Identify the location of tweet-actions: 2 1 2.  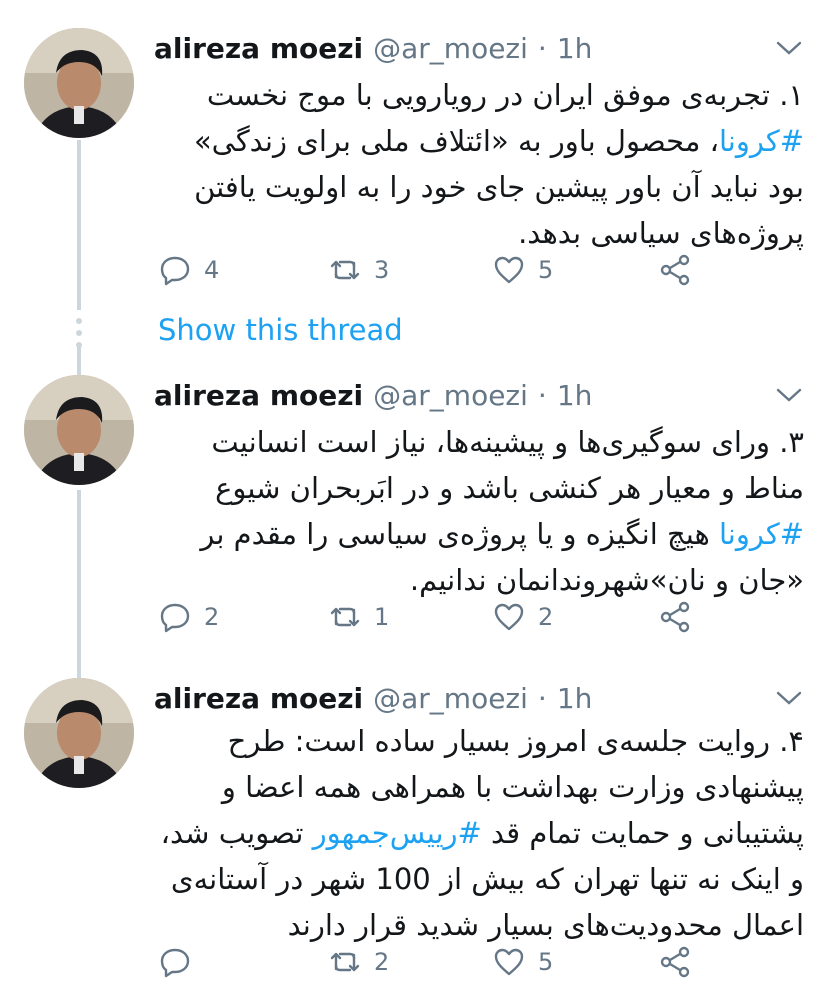
(438, 617).